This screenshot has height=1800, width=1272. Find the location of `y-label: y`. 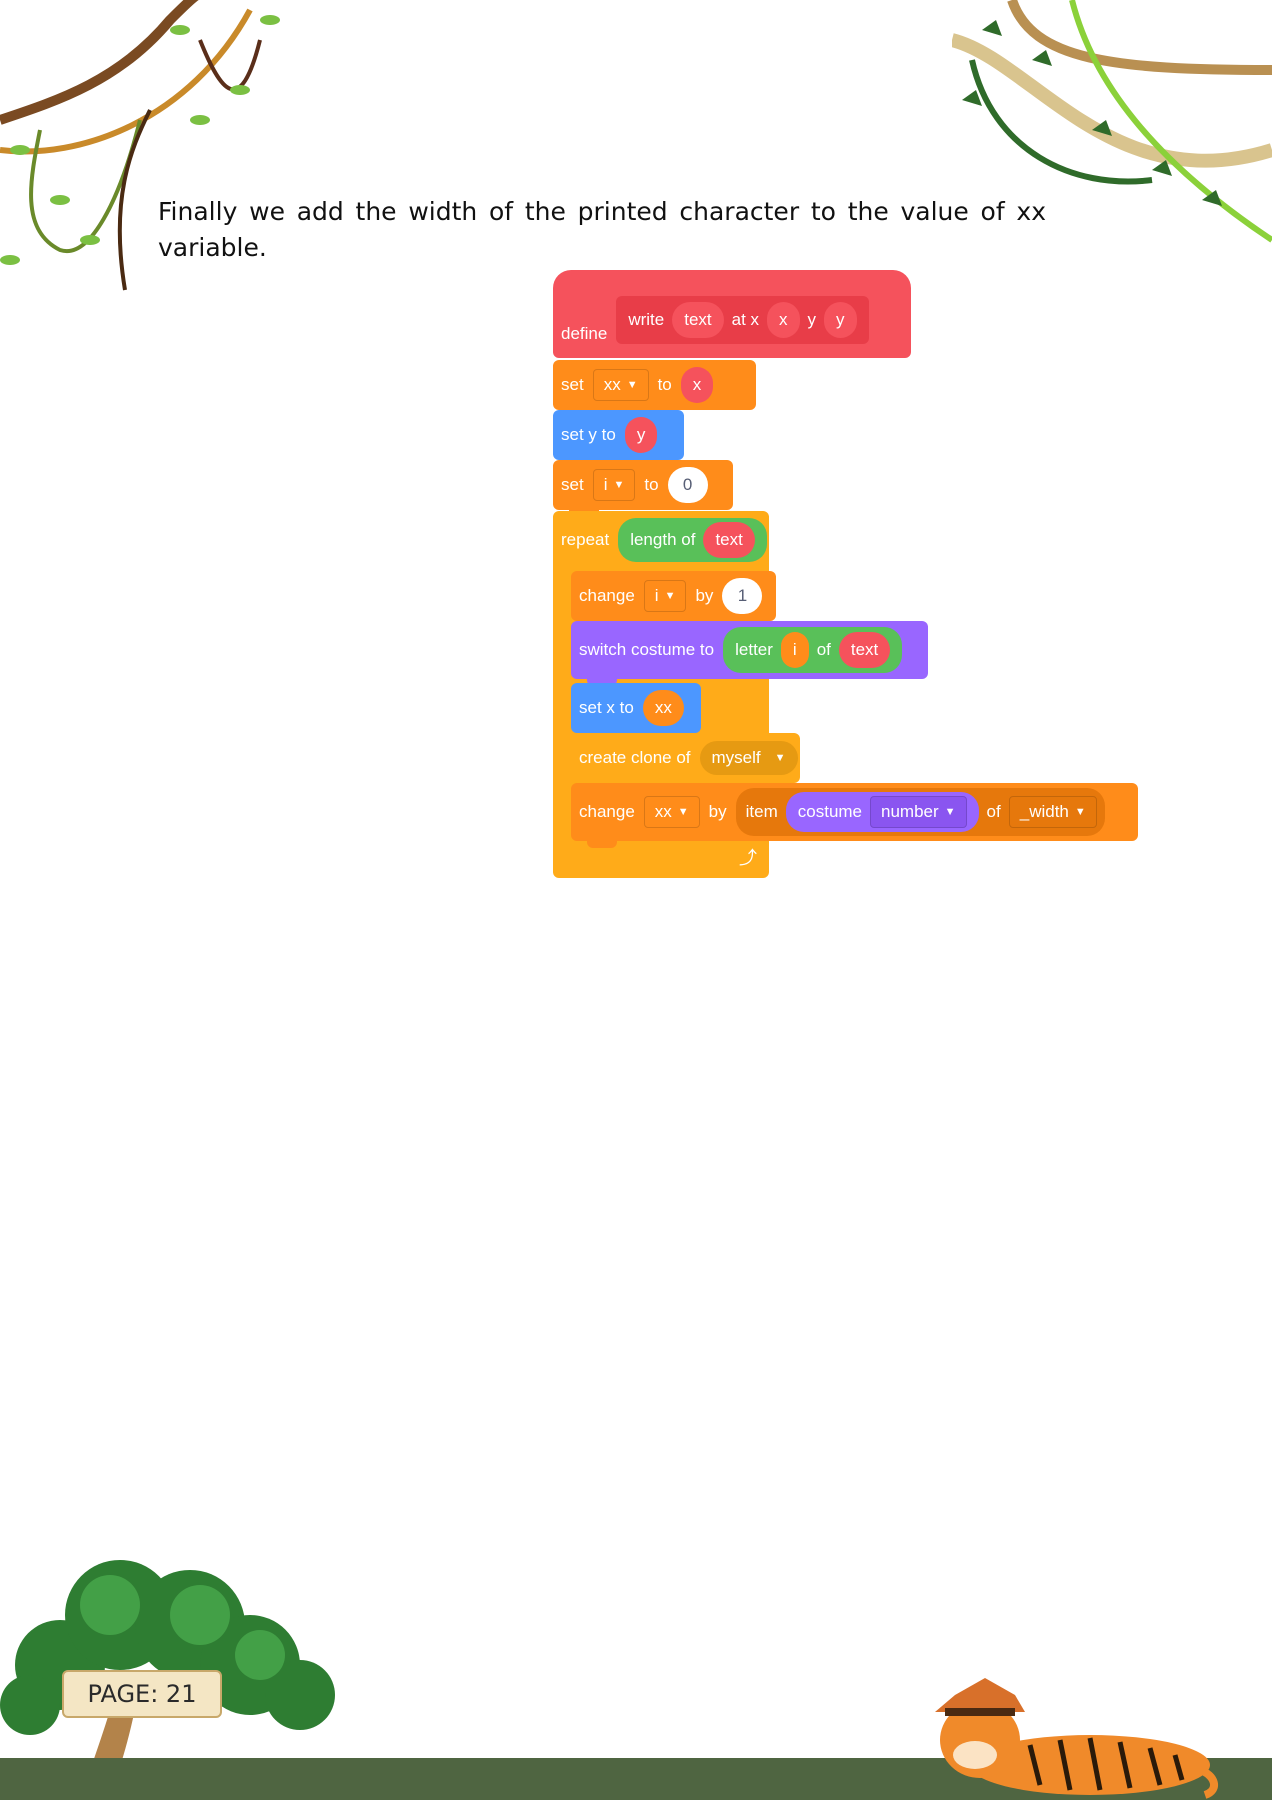

y-label: y is located at coordinates (812, 319).